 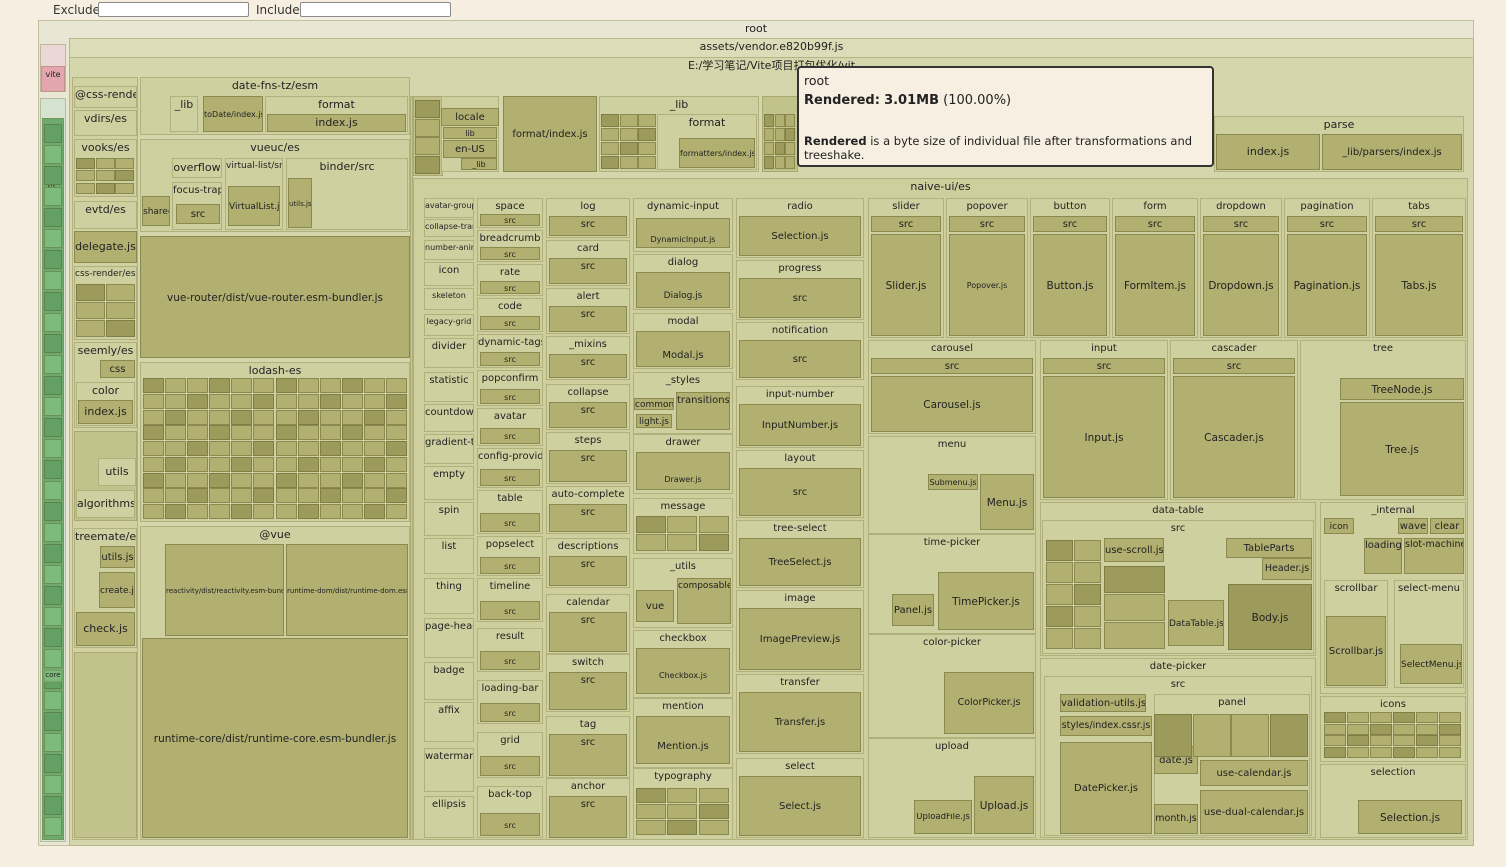 I want to click on leaf-en-lib: _lib, so click(x=479, y=164).